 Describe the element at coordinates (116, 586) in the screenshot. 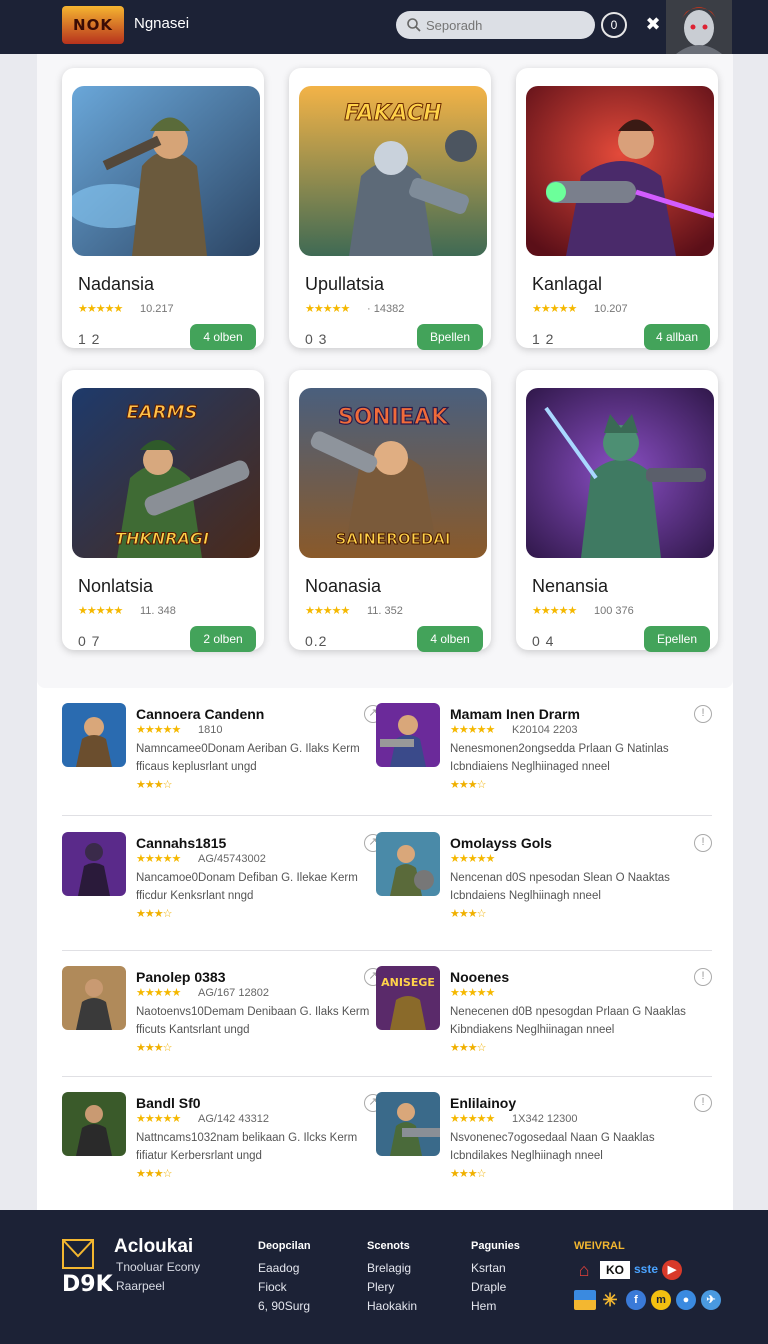

I see `game-title: Nonlatsia` at that location.